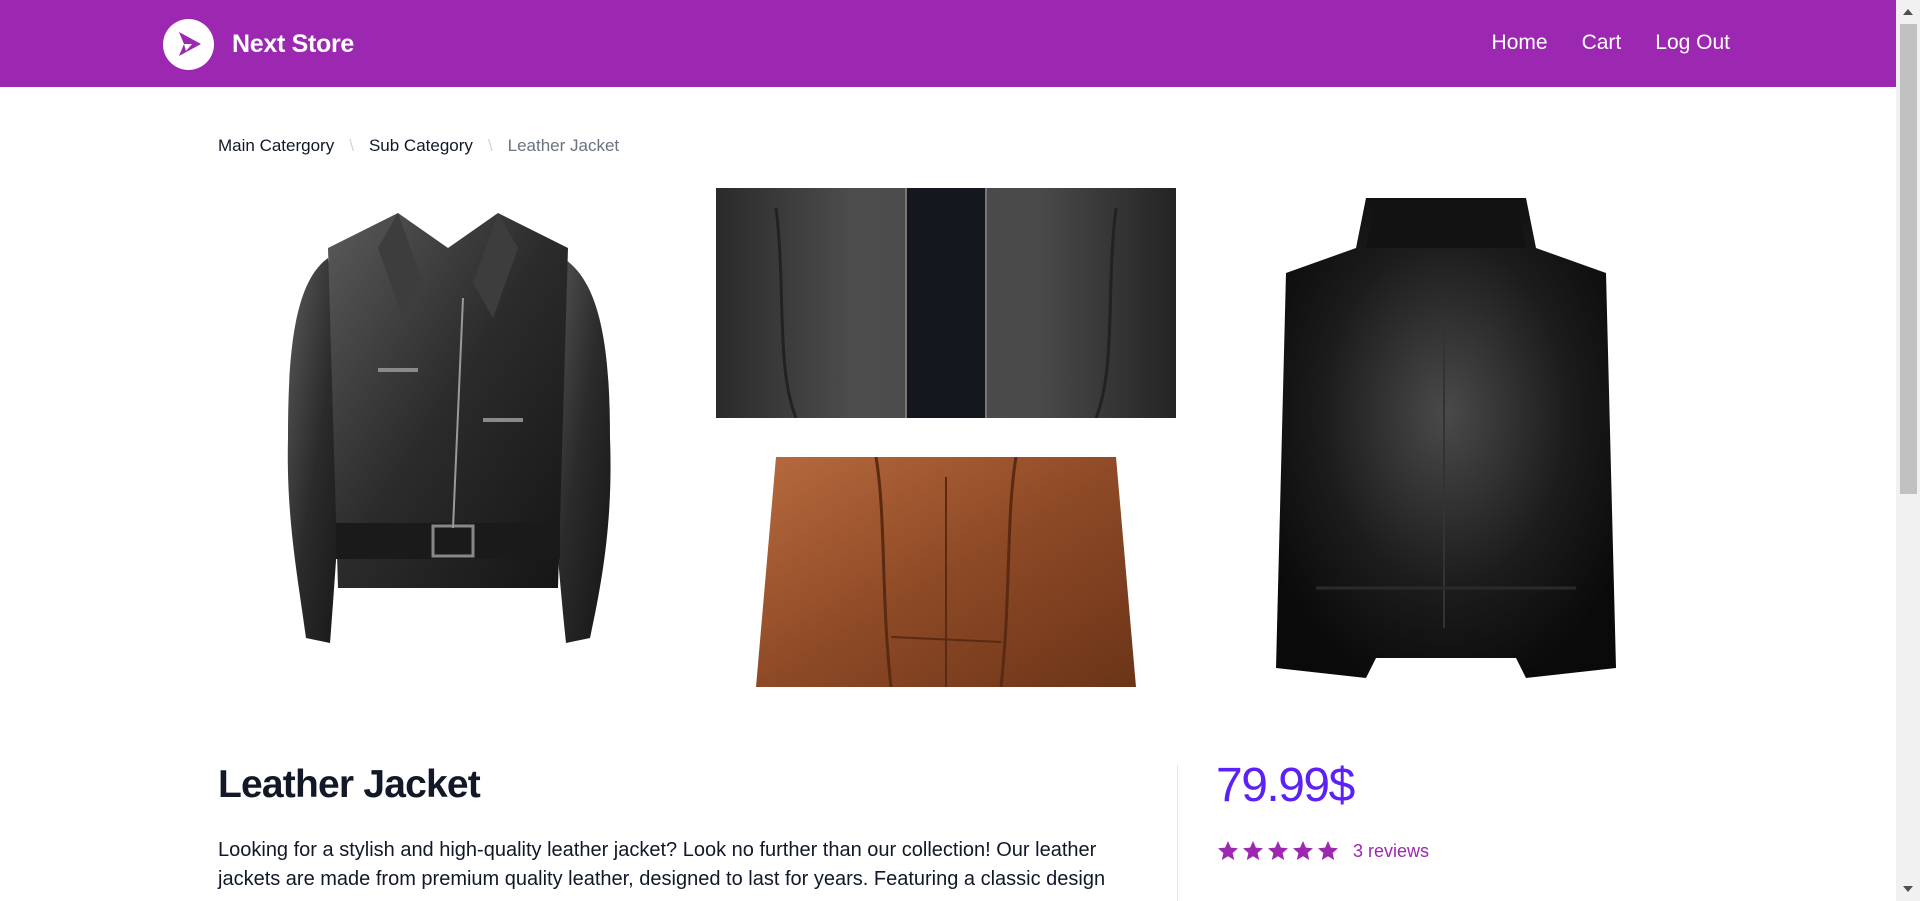 This screenshot has height=901, width=1920. Describe the element at coordinates (946, 303) in the screenshot. I see `product-image-closeup` at that location.